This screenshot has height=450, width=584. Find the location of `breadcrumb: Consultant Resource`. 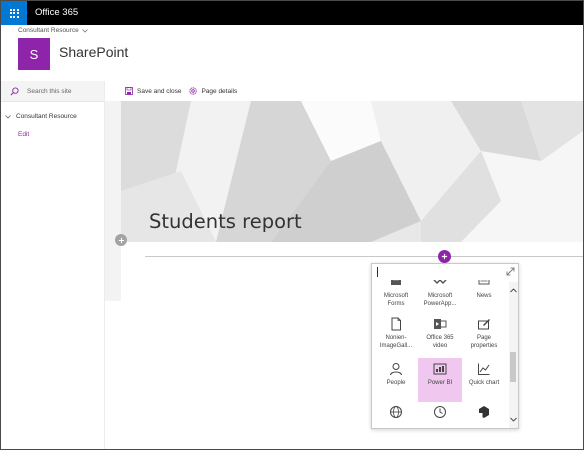

breadcrumb: Consultant Resource is located at coordinates (53, 30).